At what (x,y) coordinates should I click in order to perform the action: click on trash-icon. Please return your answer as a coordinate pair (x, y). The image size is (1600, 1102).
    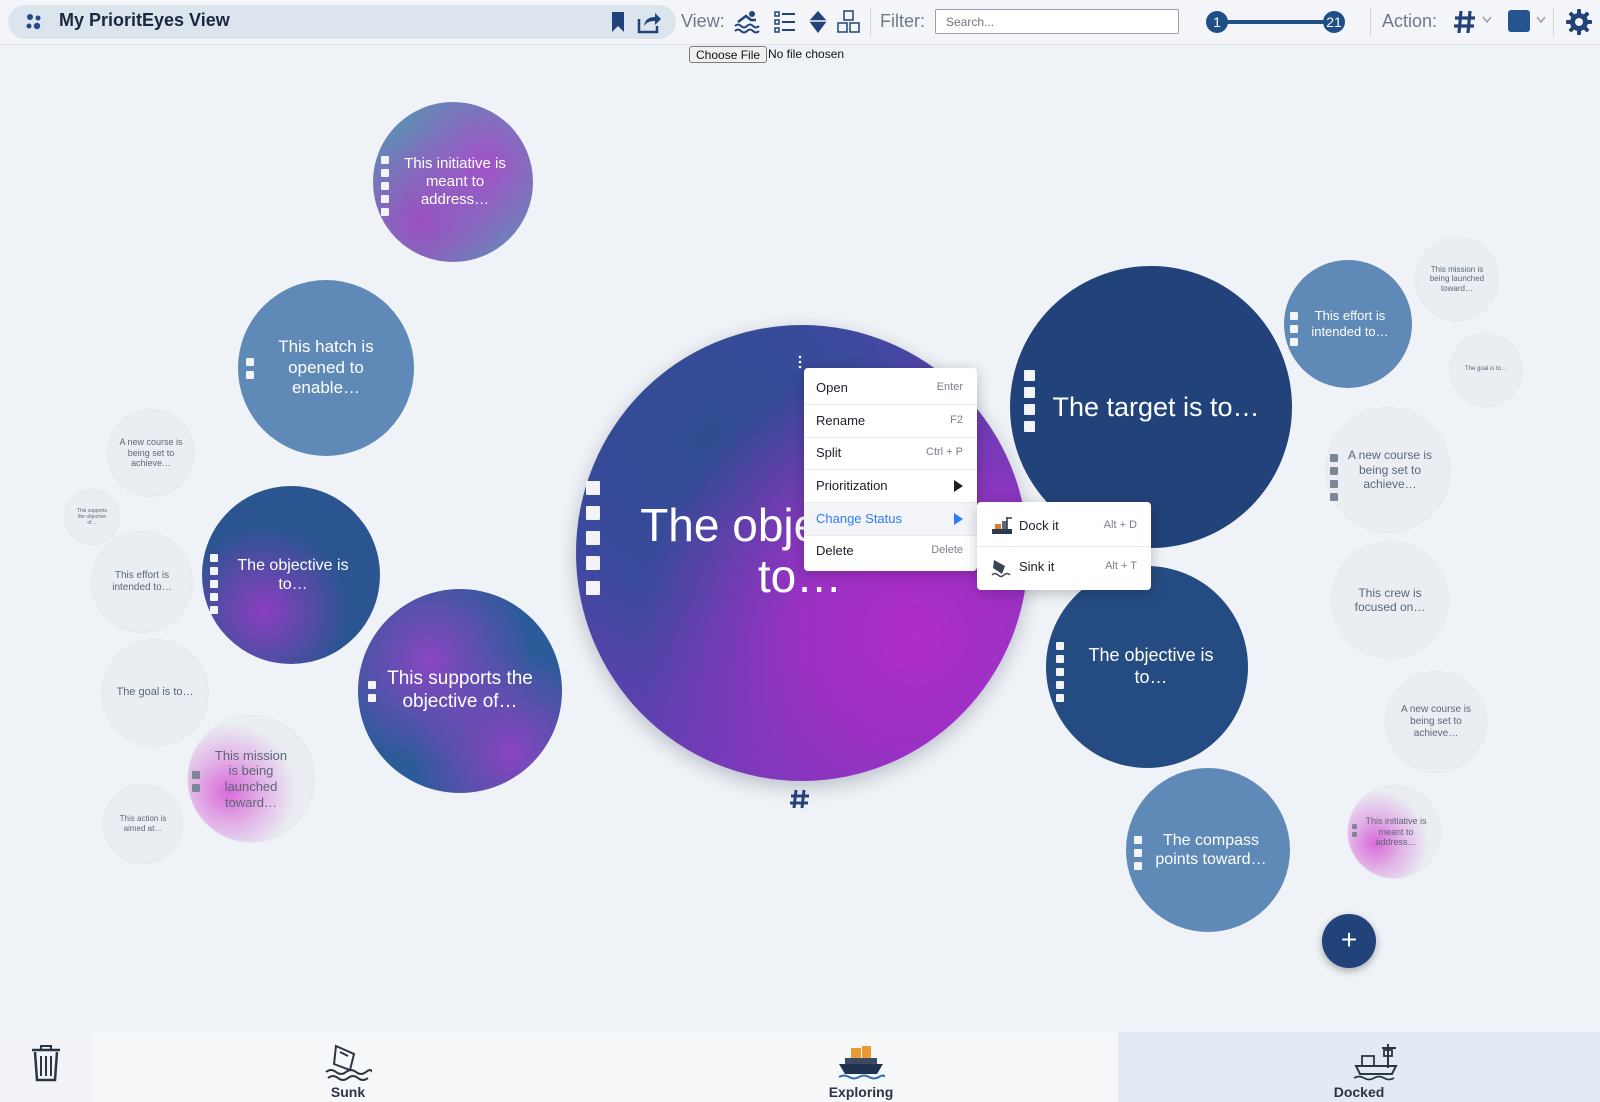
    Looking at the image, I should click on (46, 1063).